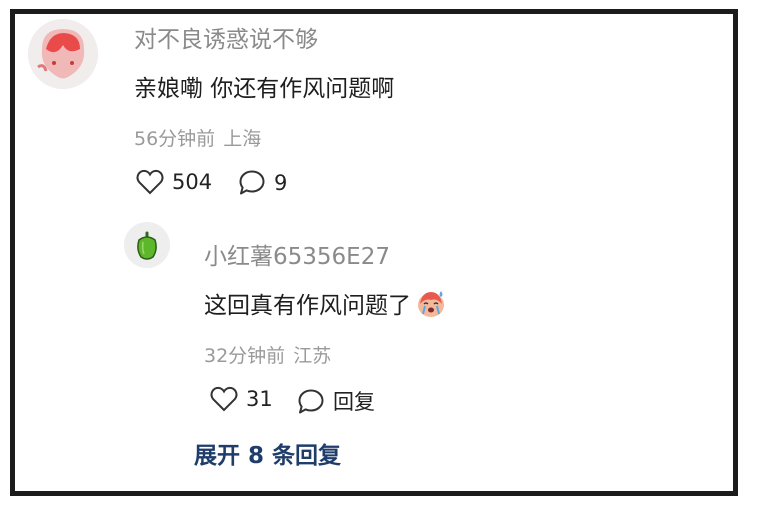 This screenshot has height=508, width=760. Describe the element at coordinates (245, 356) in the screenshot. I see `reply-time: 32分钟前` at that location.